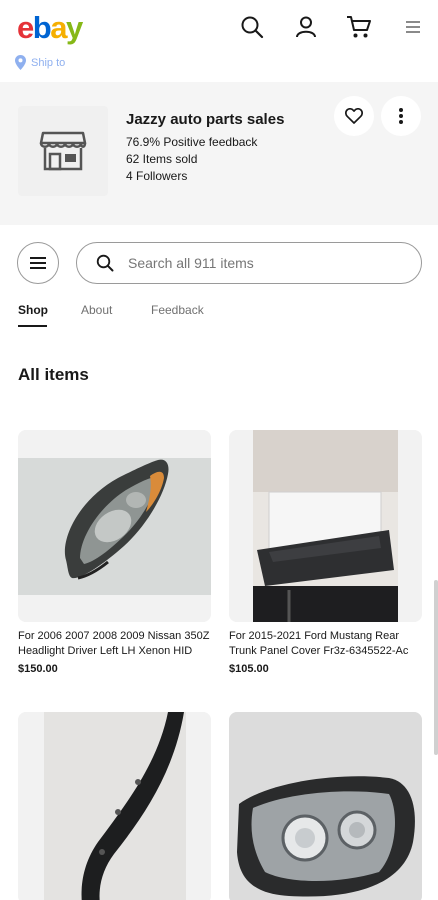 Image resolution: width=438 pixels, height=900 pixels. What do you see at coordinates (219, 41) in the screenshot?
I see `app-header: ebay Ship to` at bounding box center [219, 41].